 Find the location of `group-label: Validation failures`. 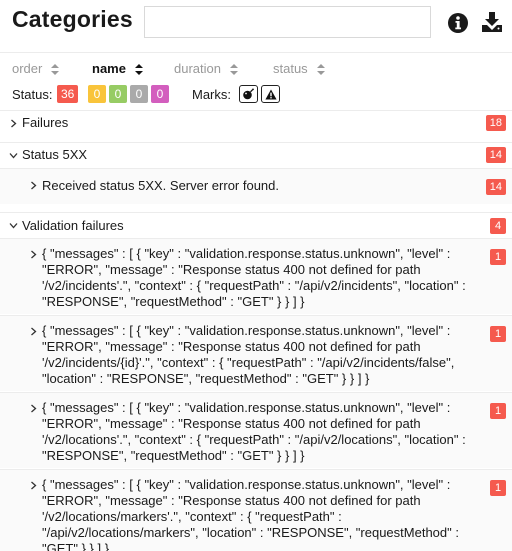

group-label: Validation failures is located at coordinates (73, 225).